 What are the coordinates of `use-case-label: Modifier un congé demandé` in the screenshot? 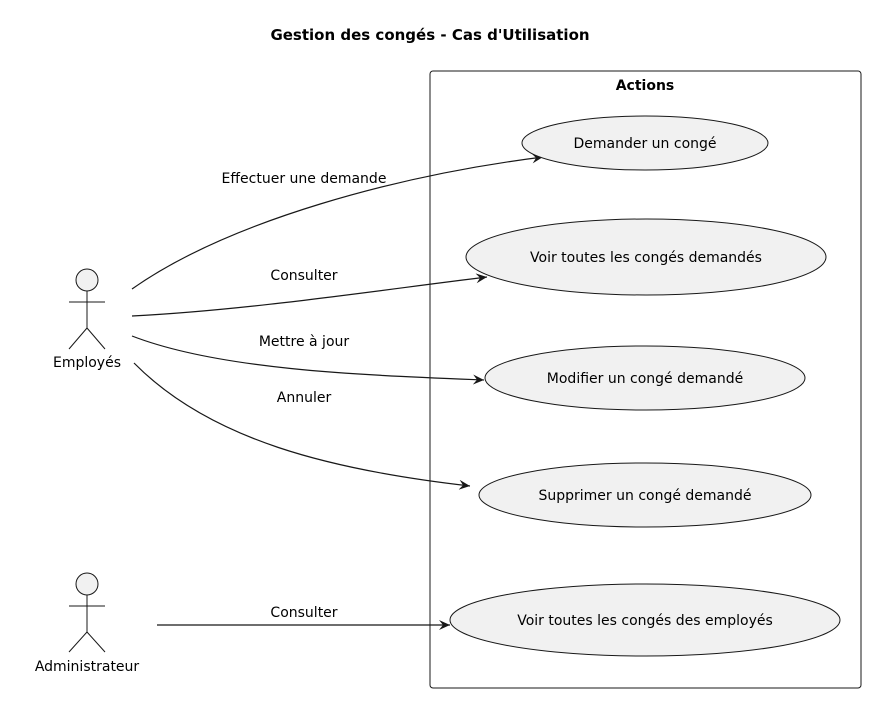 It's located at (645, 379).